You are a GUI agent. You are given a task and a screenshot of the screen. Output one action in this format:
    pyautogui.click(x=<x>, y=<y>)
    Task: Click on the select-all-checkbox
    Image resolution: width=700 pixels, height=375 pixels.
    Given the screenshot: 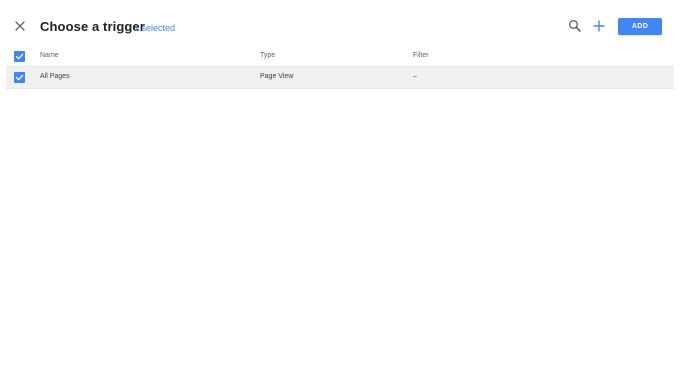 What is the action you would take?
    pyautogui.click(x=19, y=56)
    